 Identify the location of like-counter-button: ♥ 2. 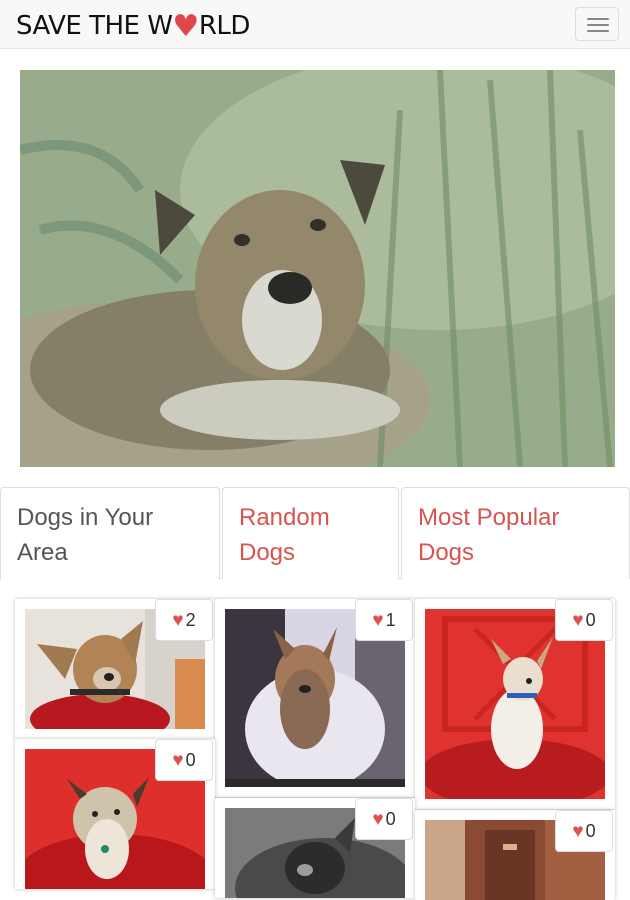
(184, 620).